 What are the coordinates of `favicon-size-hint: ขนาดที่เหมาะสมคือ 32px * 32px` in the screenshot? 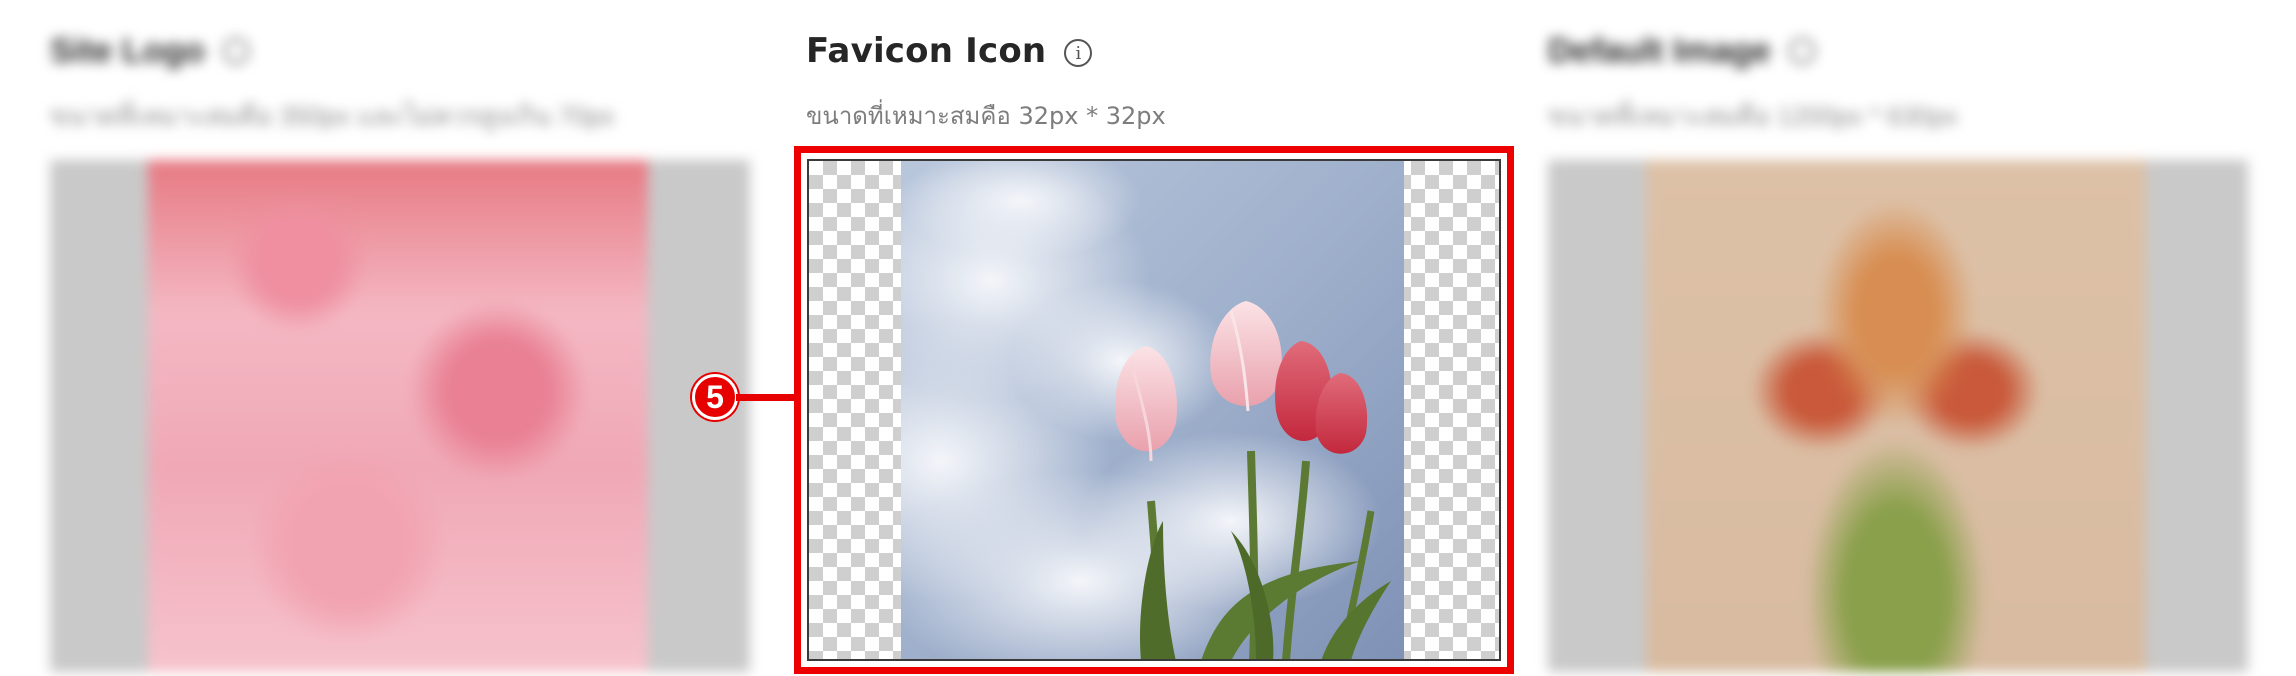 It's located at (986, 116).